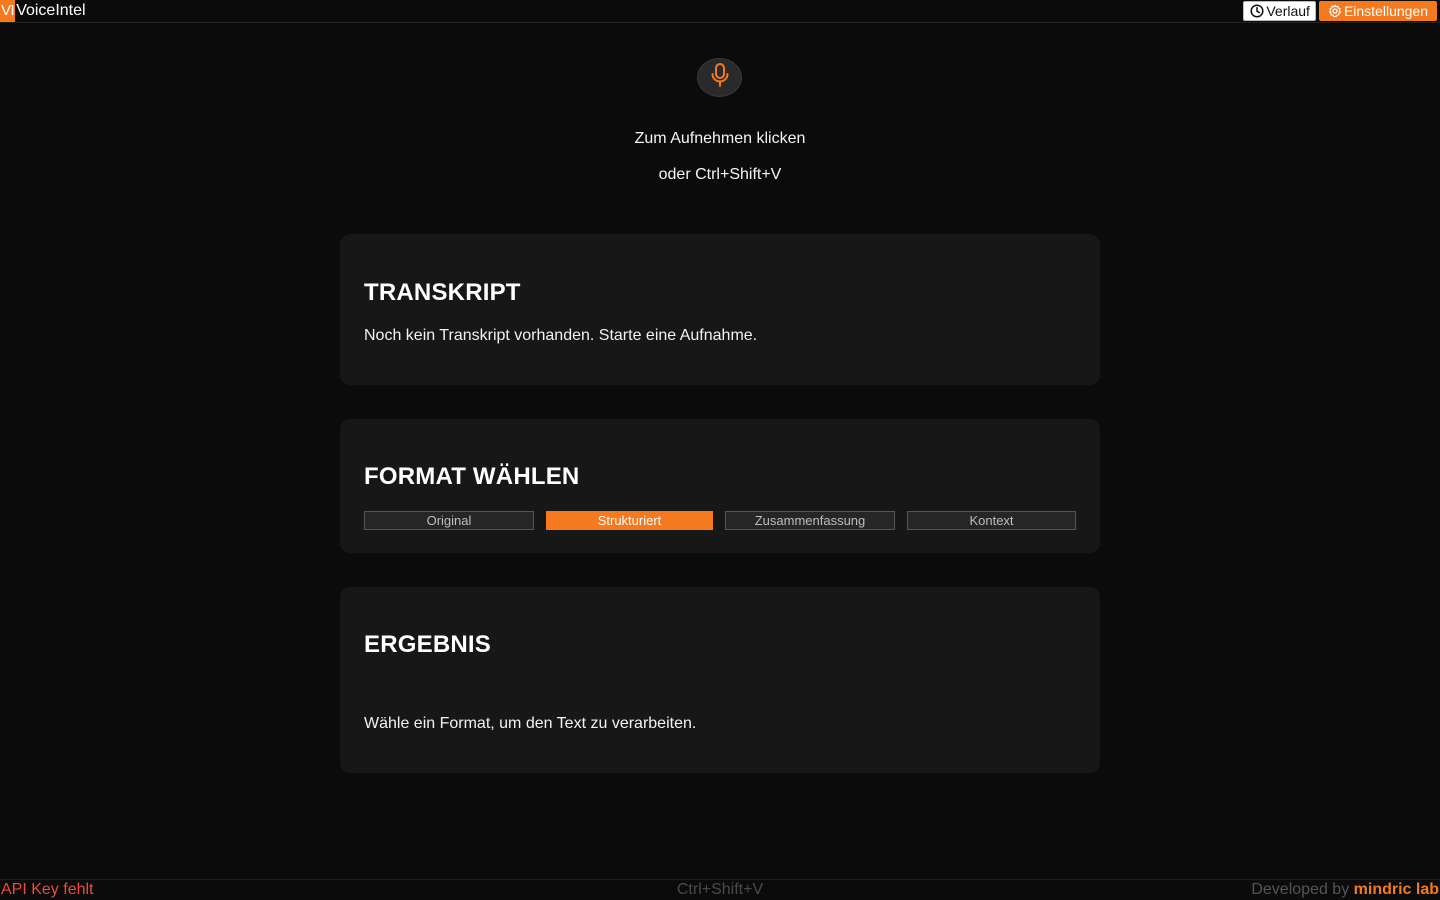  Describe the element at coordinates (449, 520) in the screenshot. I see `format-original-button: Original` at that location.